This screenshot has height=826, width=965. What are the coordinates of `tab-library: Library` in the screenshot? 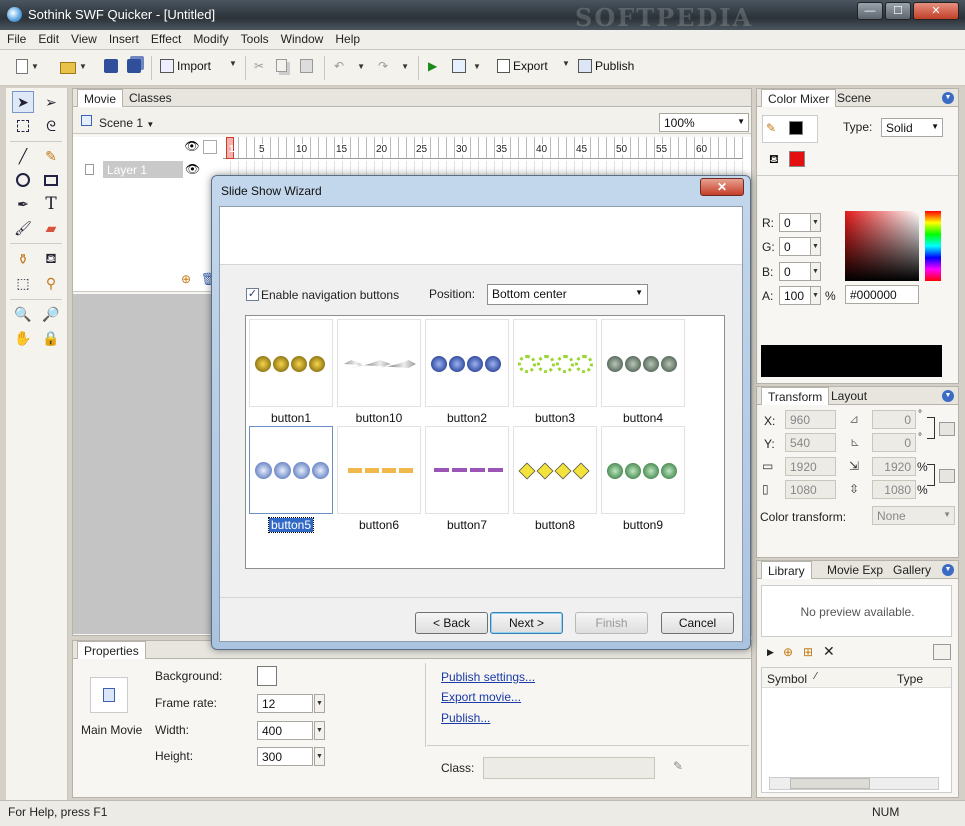 It's located at (786, 570).